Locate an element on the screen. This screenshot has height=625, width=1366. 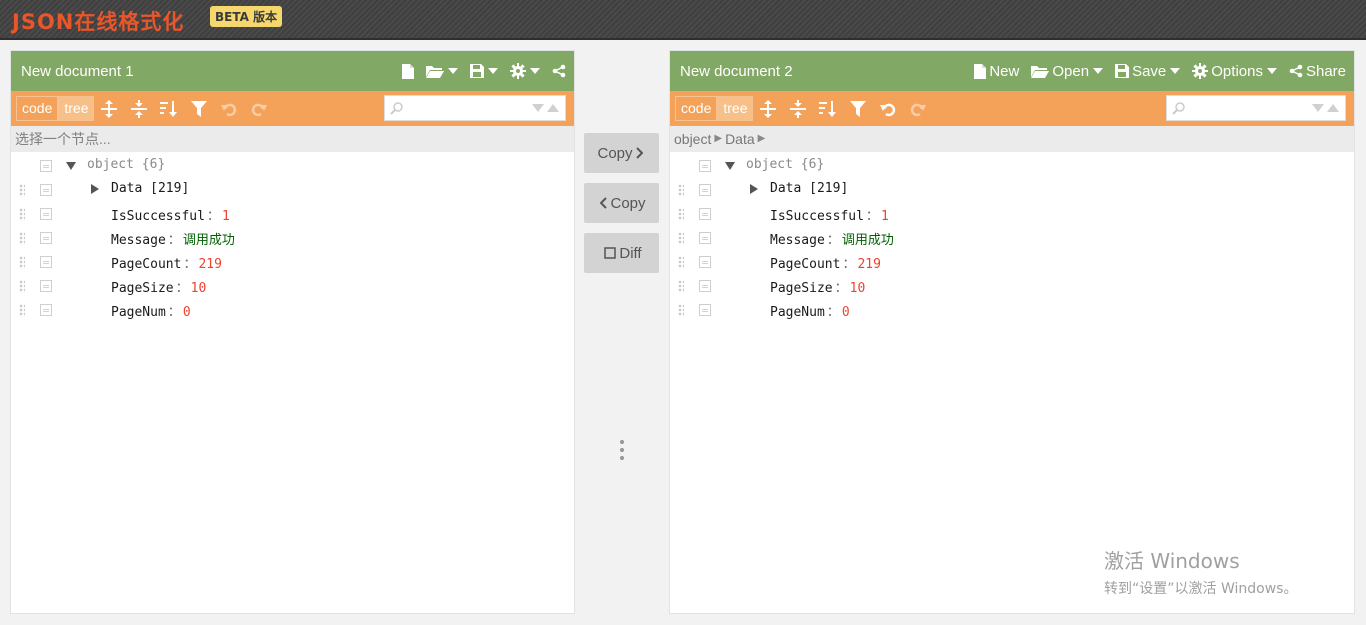
right-search-box is located at coordinates (1256, 108).